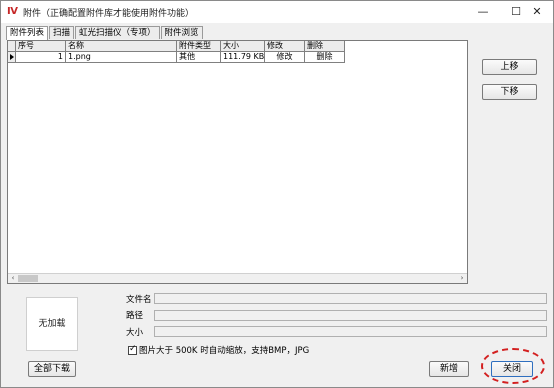 The height and width of the screenshot is (388, 554). What do you see at coordinates (350, 331) in the screenshot?
I see `size-field` at bounding box center [350, 331].